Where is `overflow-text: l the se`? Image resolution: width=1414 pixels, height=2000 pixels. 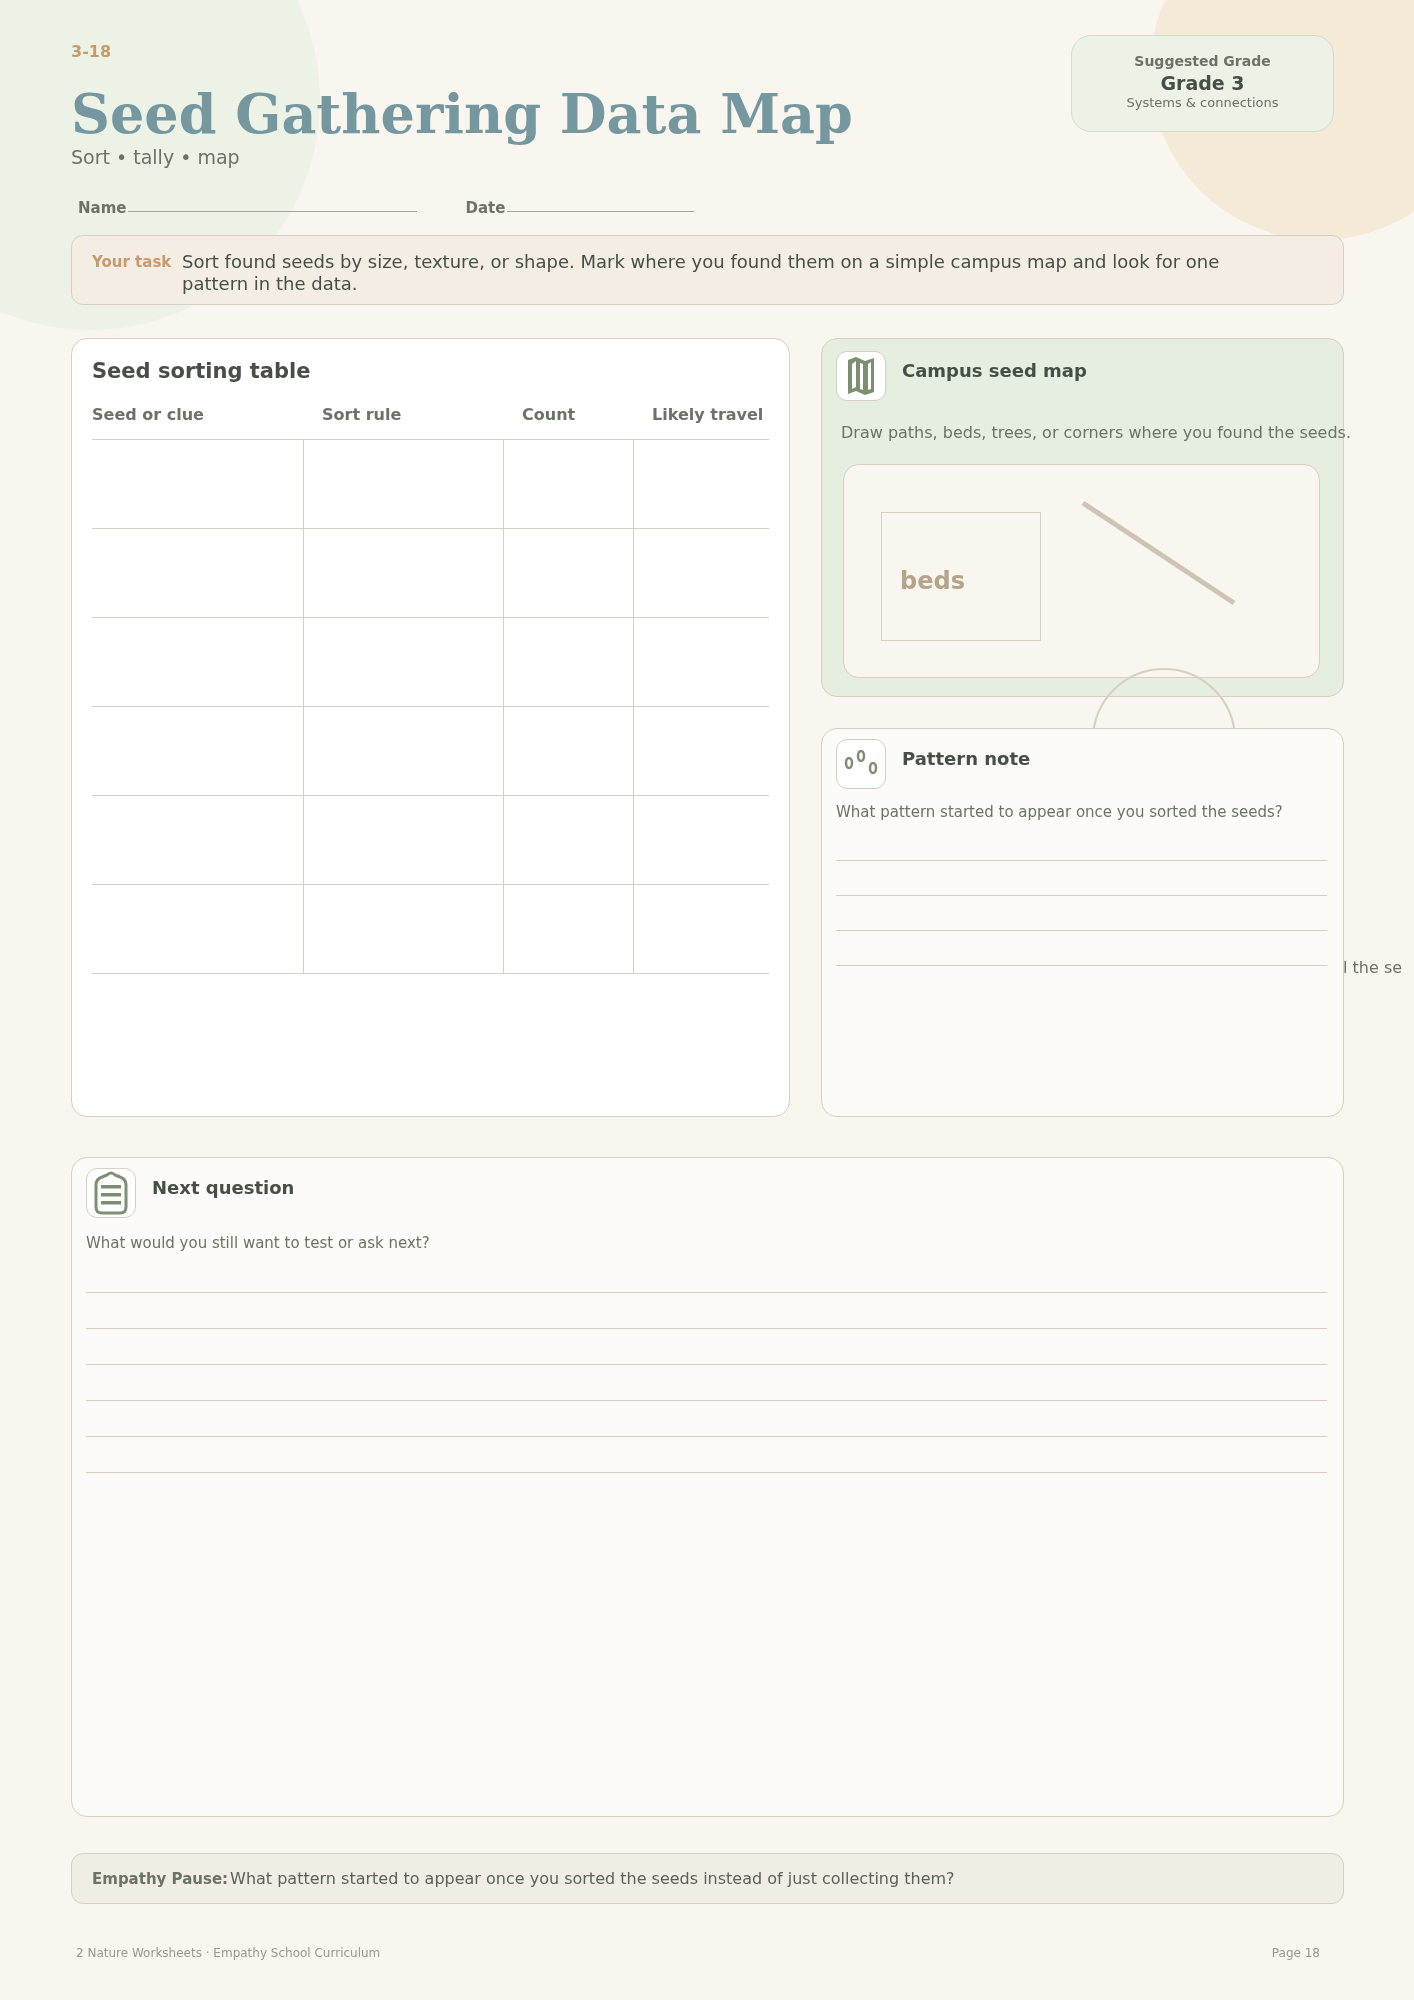
overflow-text: l the se is located at coordinates (1373, 967).